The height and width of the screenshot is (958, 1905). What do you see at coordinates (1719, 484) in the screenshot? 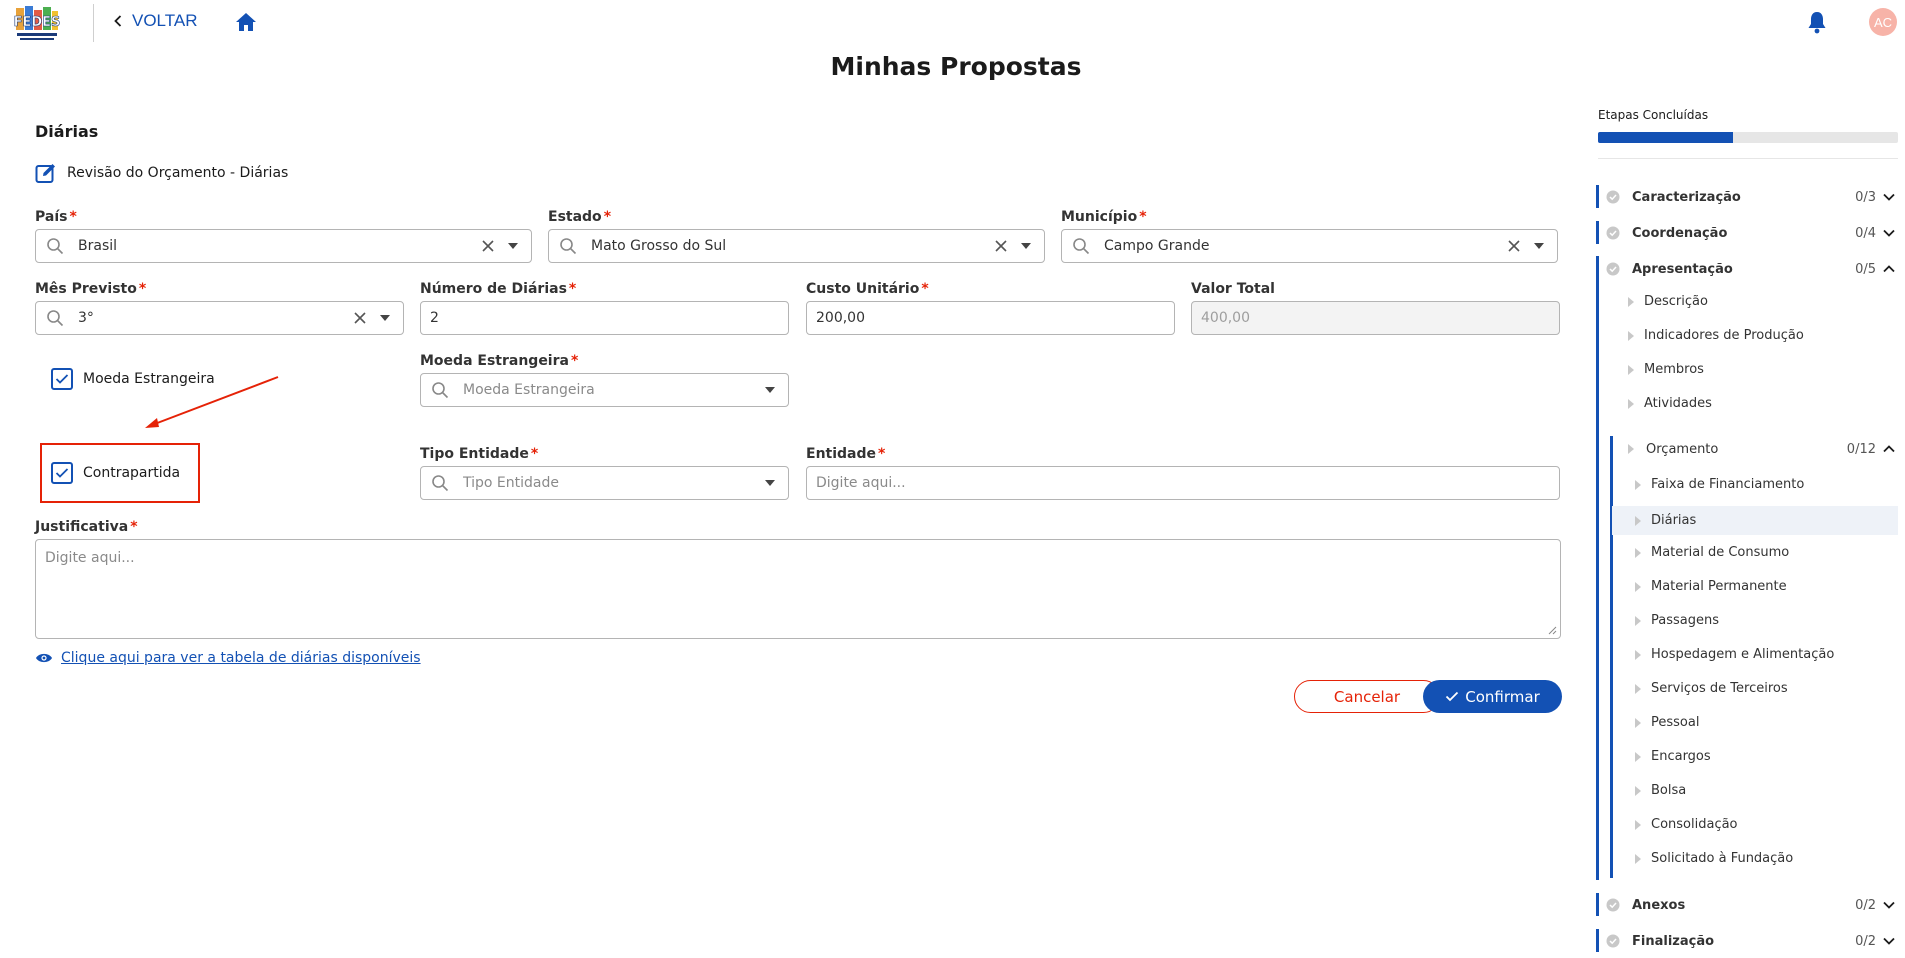
I see `sidebar-item-faixa-financiamento: Faixa de Financiamento` at bounding box center [1719, 484].